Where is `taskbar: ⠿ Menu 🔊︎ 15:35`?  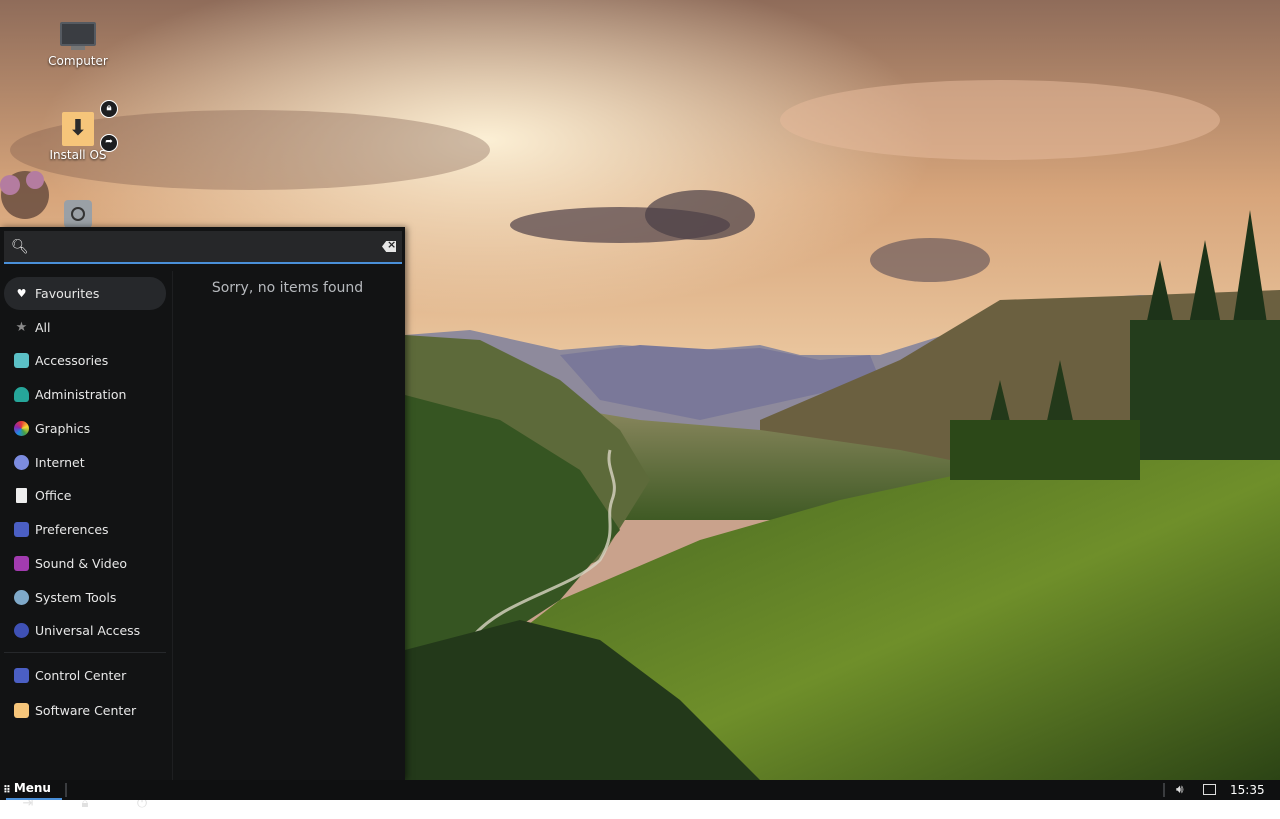 taskbar: ⠿ Menu 🔊︎ 15:35 is located at coordinates (640, 790).